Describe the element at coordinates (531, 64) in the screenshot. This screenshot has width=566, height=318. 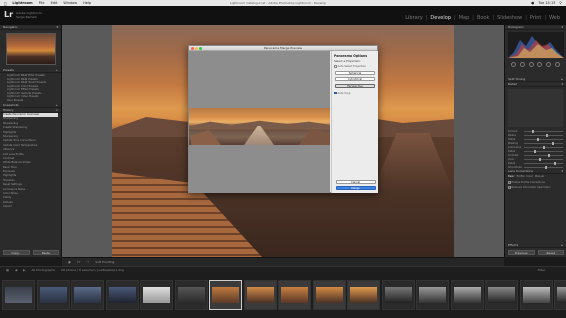
I see `red-eye-icon` at that location.